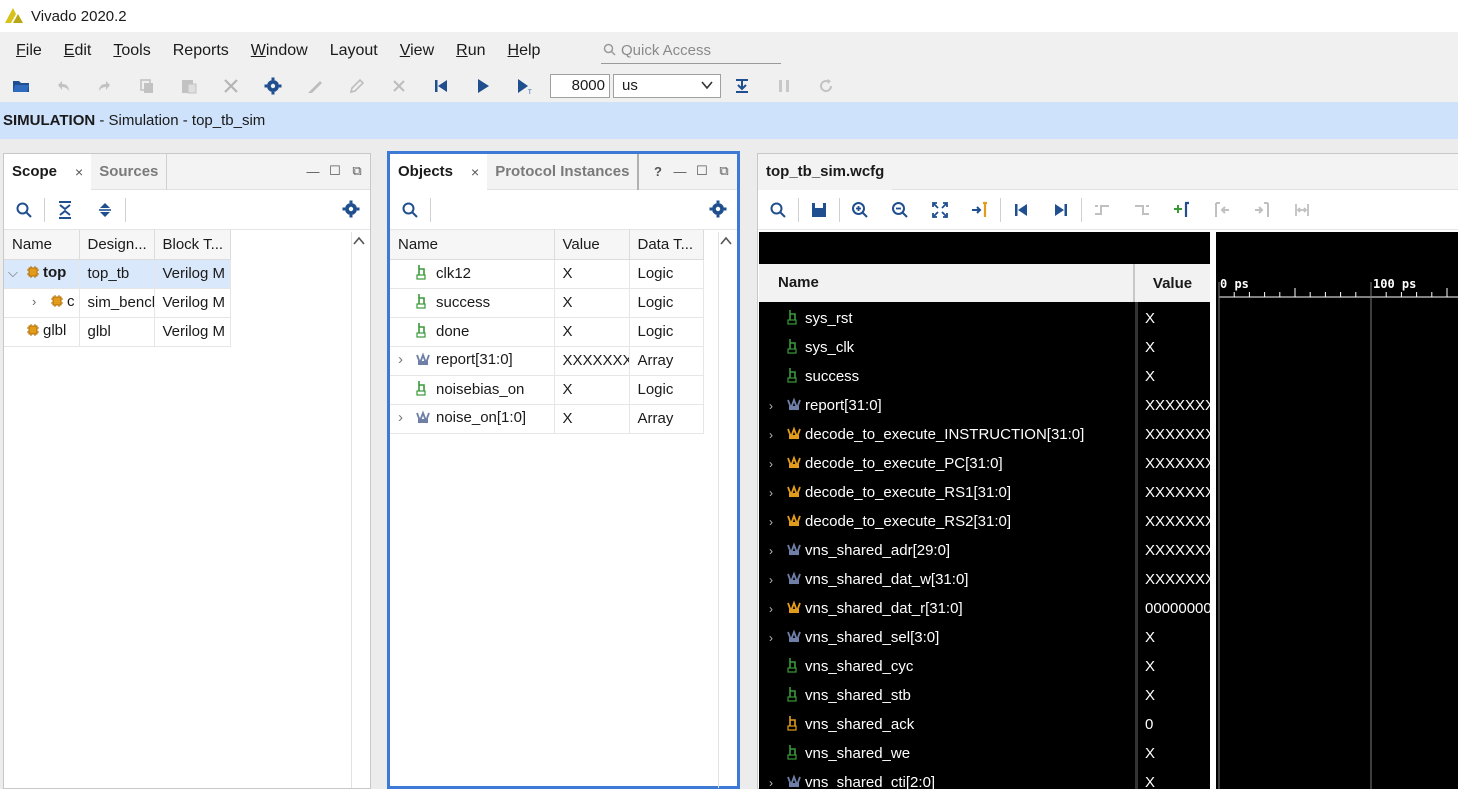  Describe the element at coordinates (592, 245) in the screenshot. I see `column-header-value: Value` at that location.